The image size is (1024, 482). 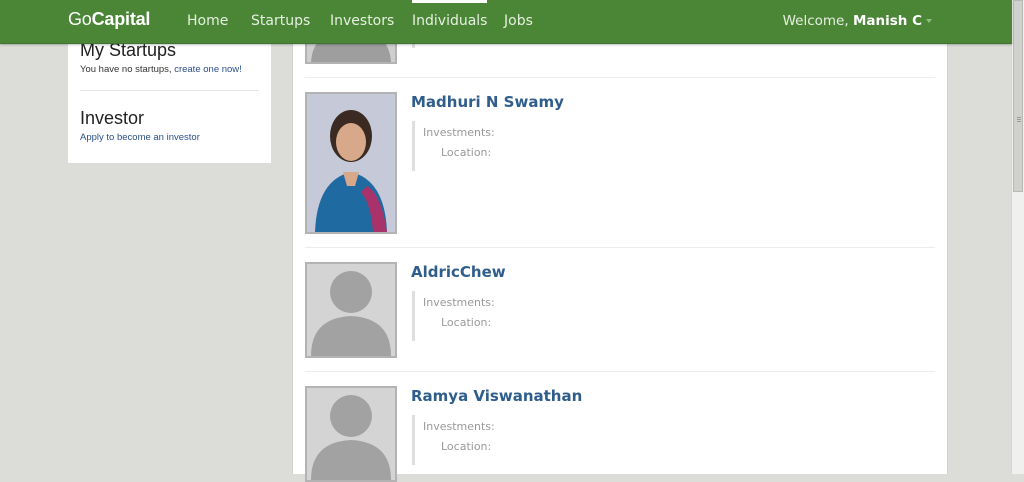 I want to click on person-name: Ramya Viswanathan, so click(x=496, y=396).